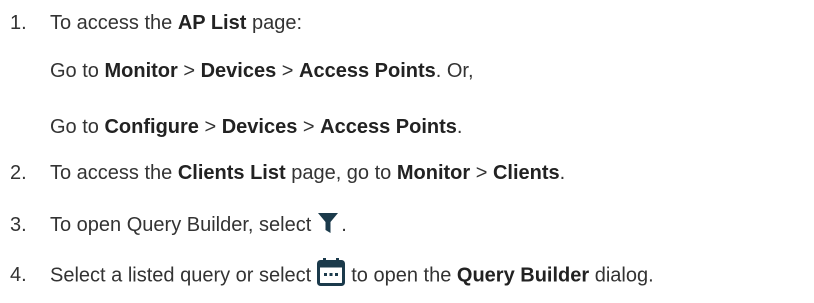  What do you see at coordinates (231, 173) in the screenshot?
I see `clients-list-label: Clients List` at bounding box center [231, 173].